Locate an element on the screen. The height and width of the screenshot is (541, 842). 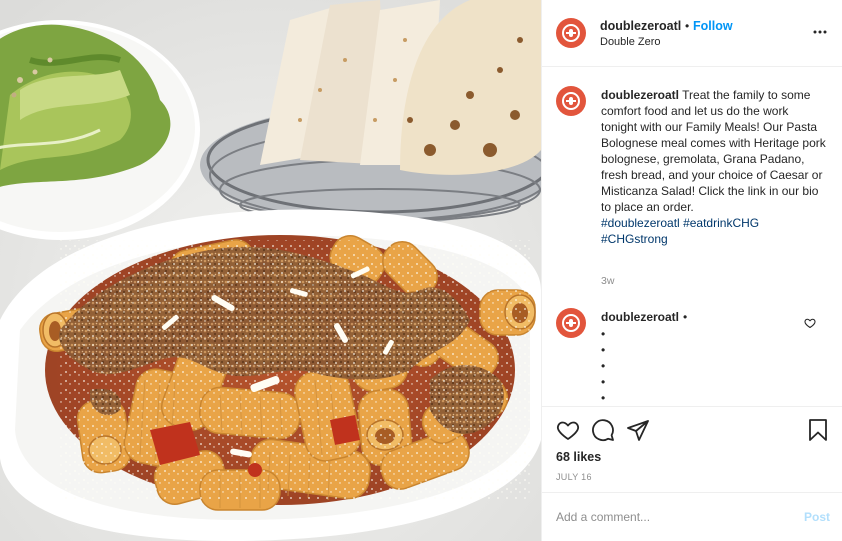
comment-like-heart-icon is located at coordinates (810, 323).